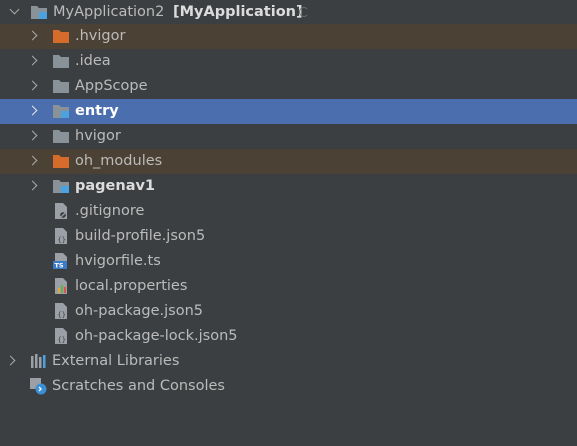 The image size is (577, 446). Describe the element at coordinates (119, 161) in the screenshot. I see `tree-item-label: oh_modules` at that location.